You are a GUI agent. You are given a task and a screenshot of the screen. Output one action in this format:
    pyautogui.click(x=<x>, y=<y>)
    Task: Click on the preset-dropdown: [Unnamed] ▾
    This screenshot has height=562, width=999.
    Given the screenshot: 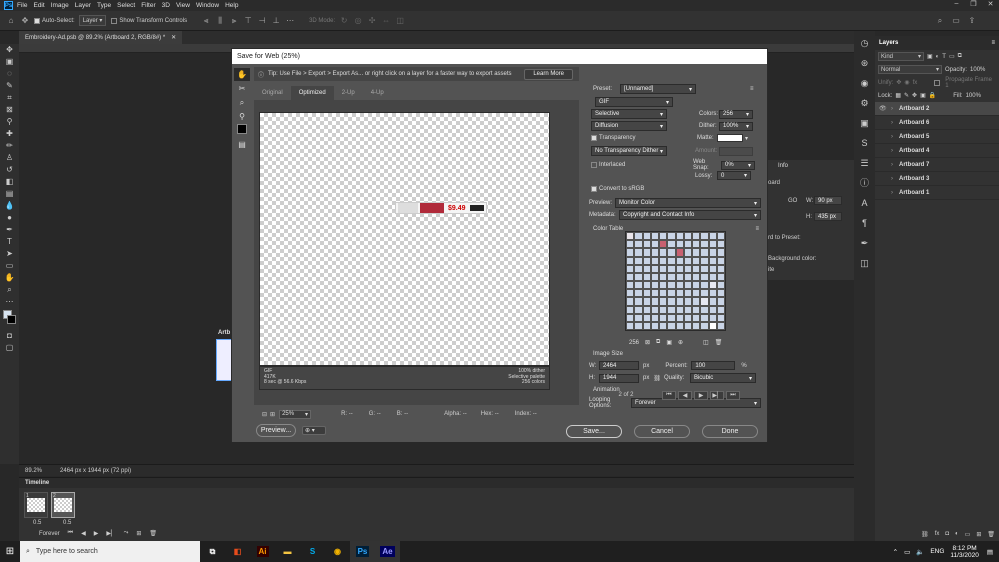 What is the action you would take?
    pyautogui.click(x=658, y=89)
    